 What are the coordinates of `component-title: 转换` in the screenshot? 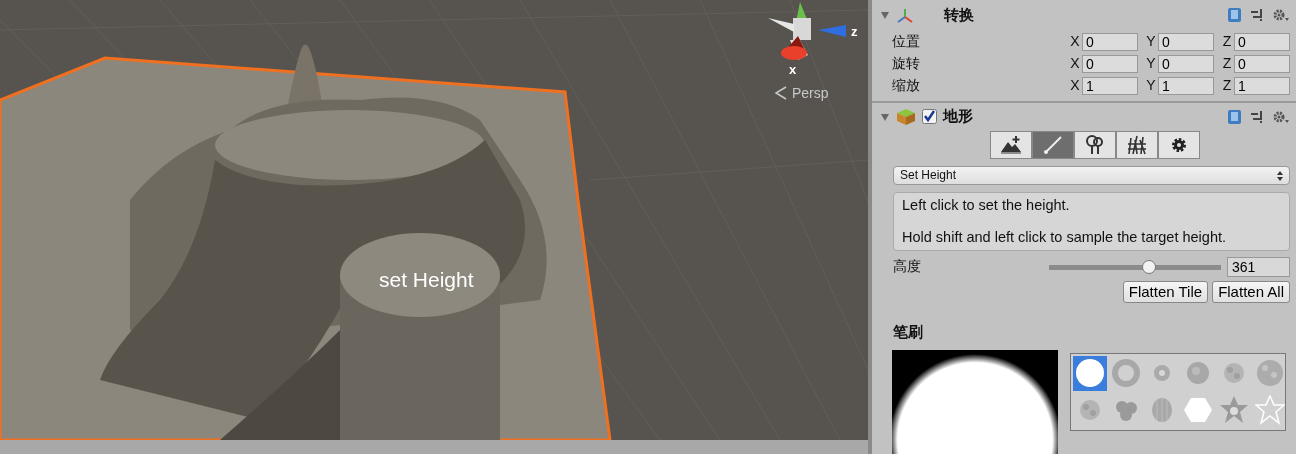 It's located at (959, 14).